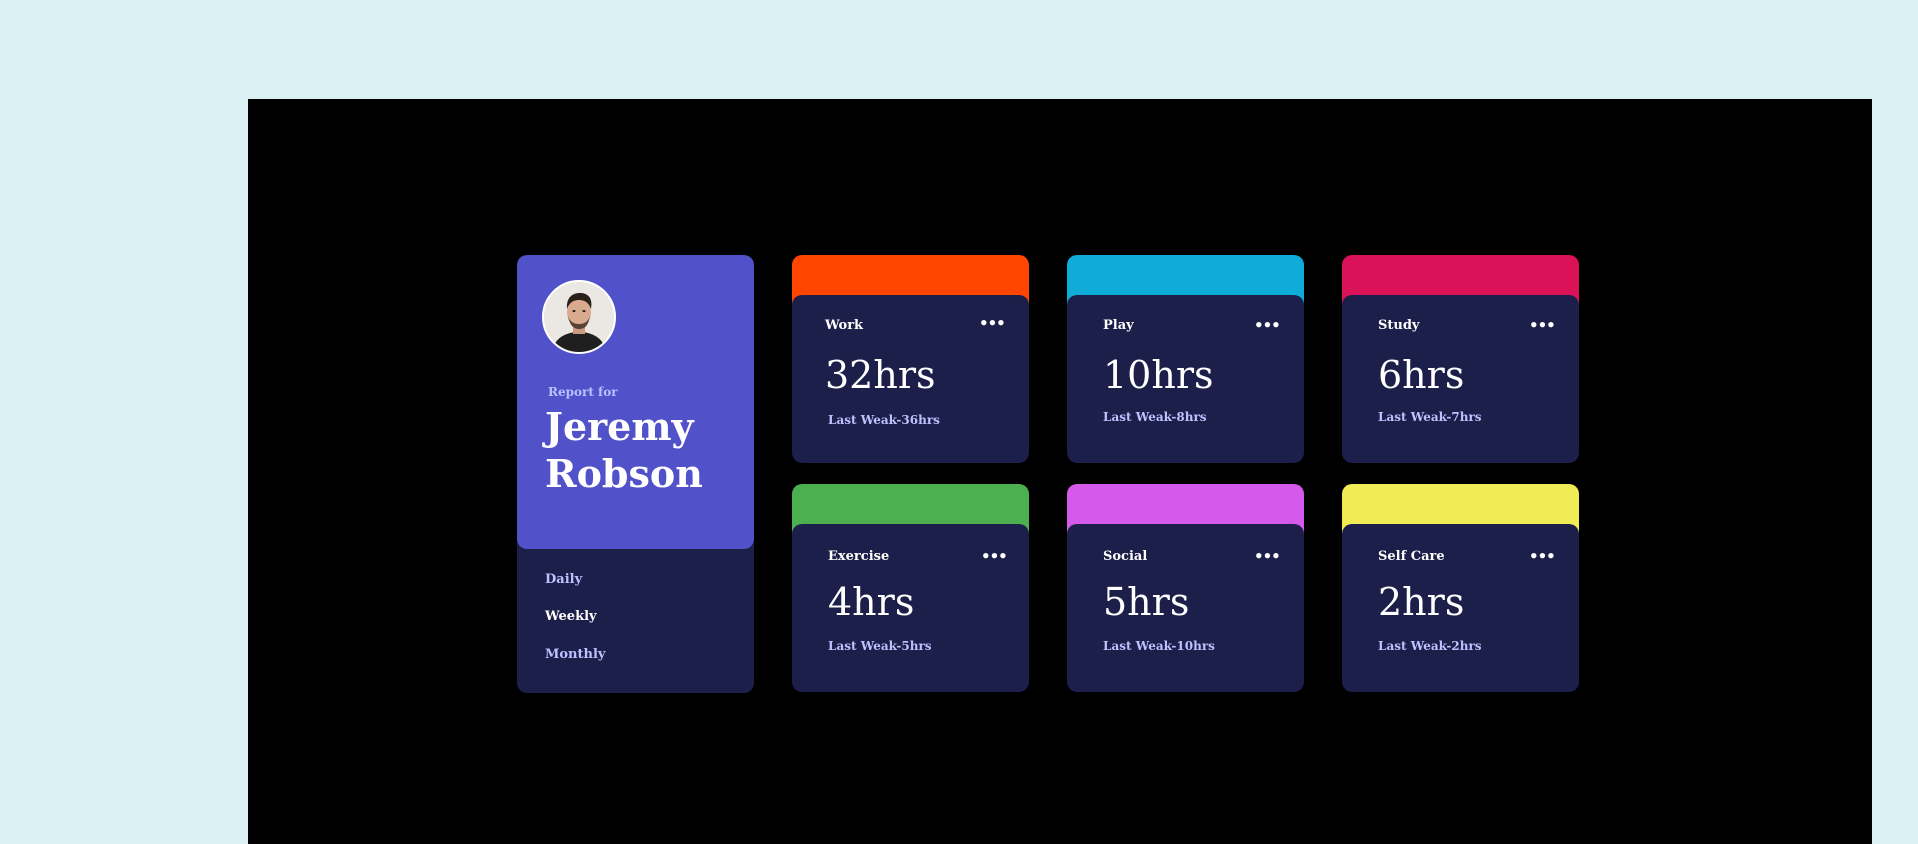  I want to click on card-last-week: Last Weak-36hrs, so click(884, 420).